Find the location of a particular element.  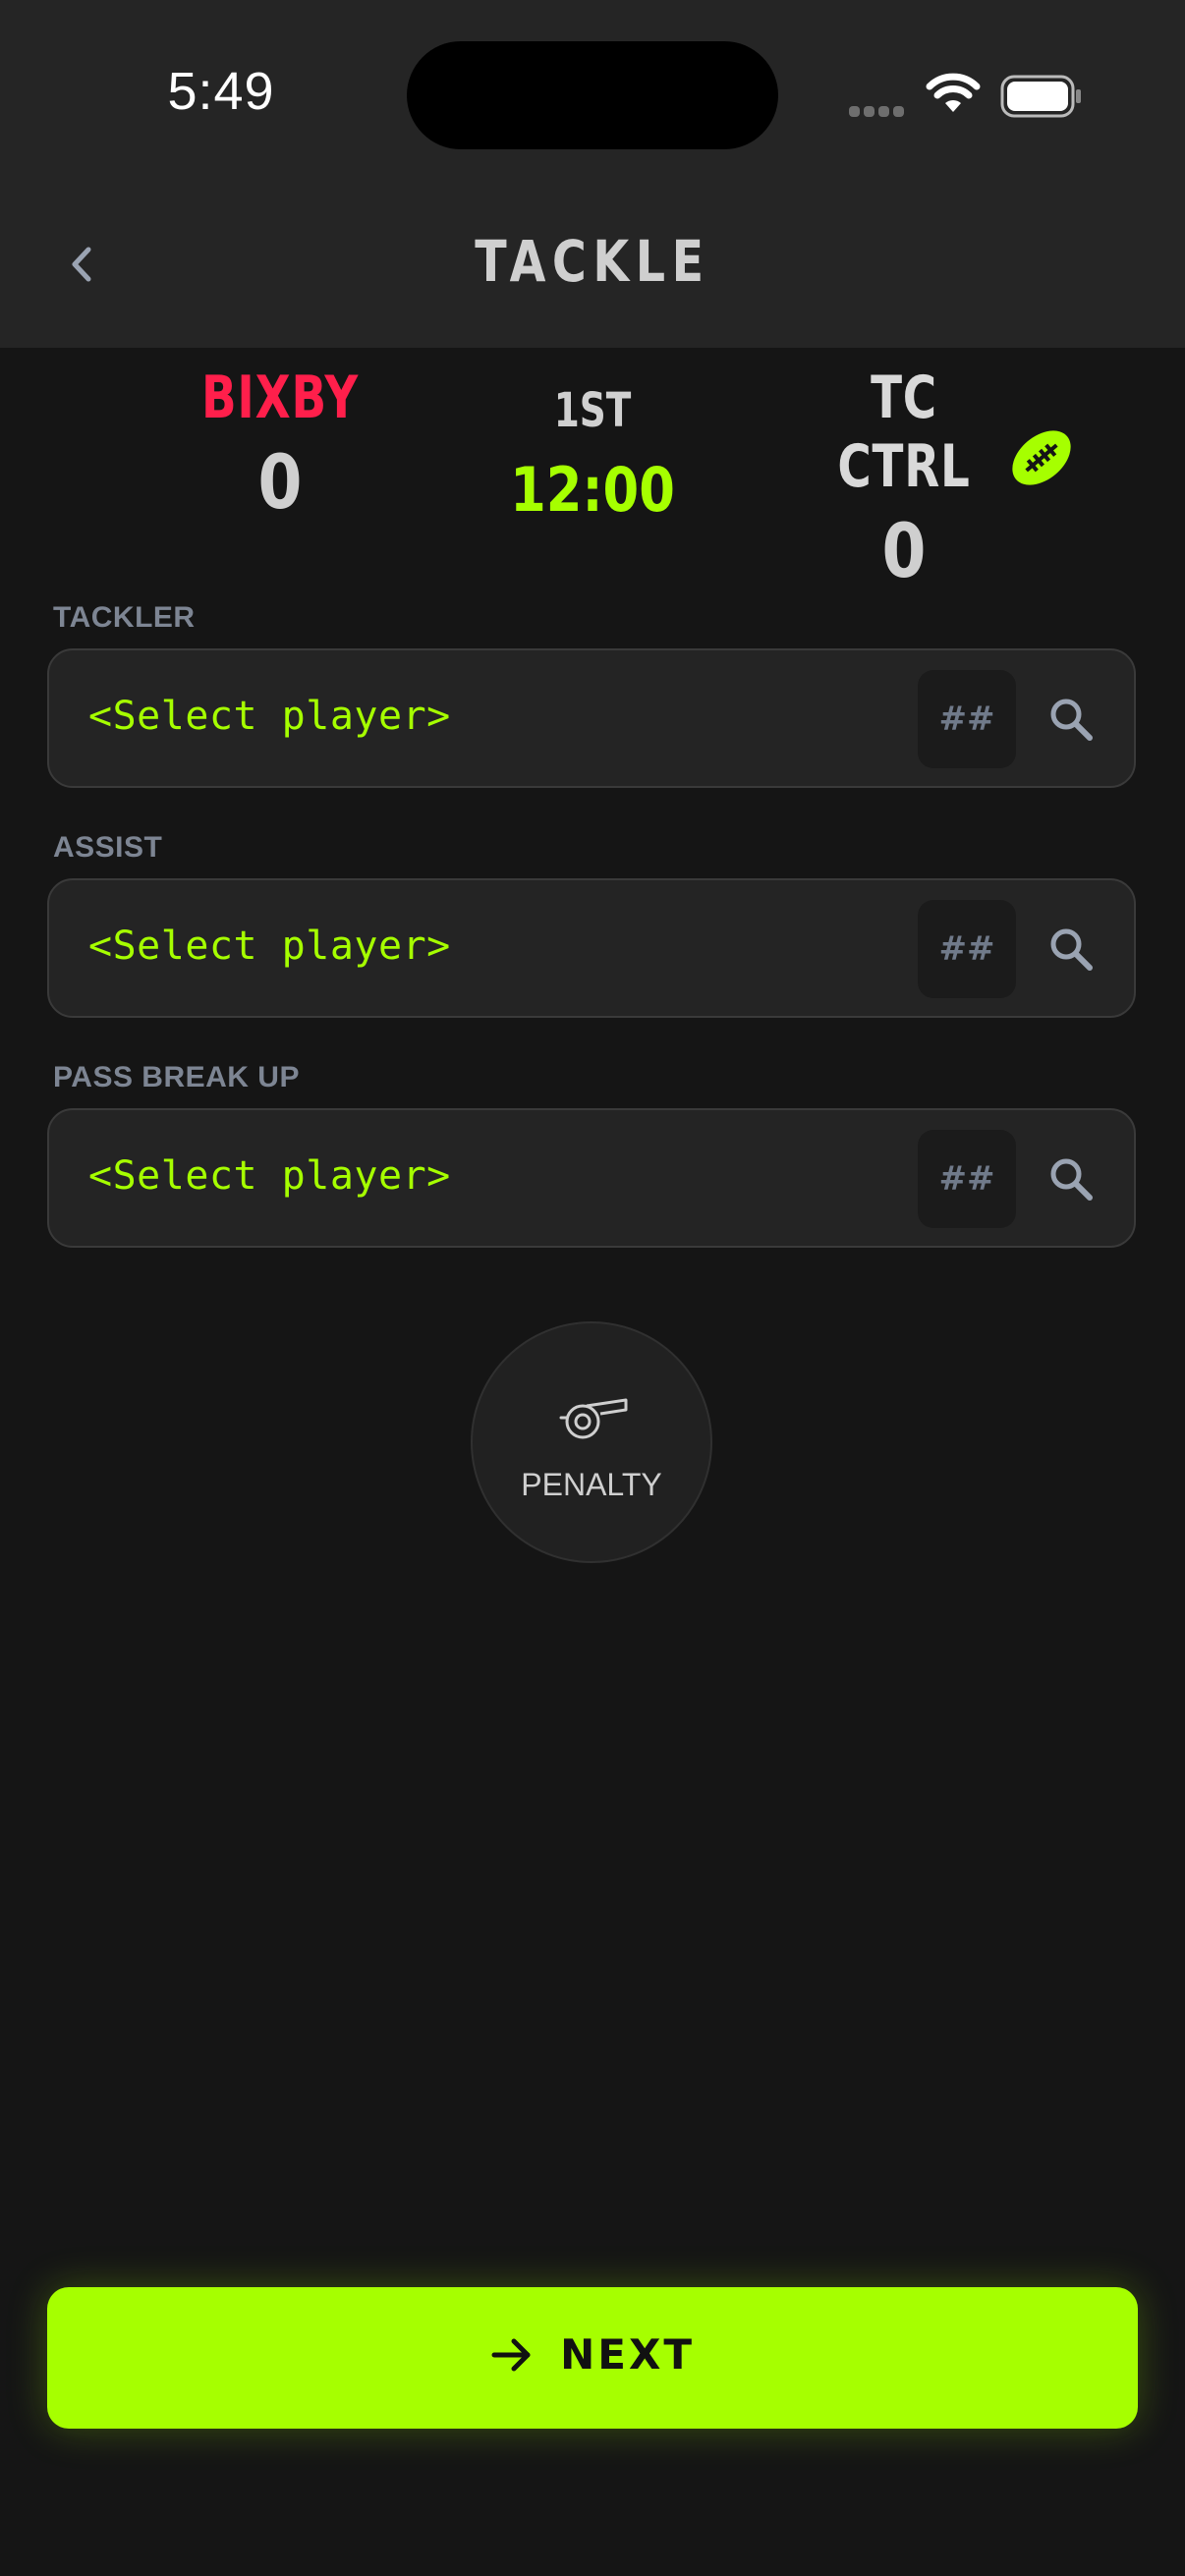

game-clock: 12:00 is located at coordinates (592, 490).